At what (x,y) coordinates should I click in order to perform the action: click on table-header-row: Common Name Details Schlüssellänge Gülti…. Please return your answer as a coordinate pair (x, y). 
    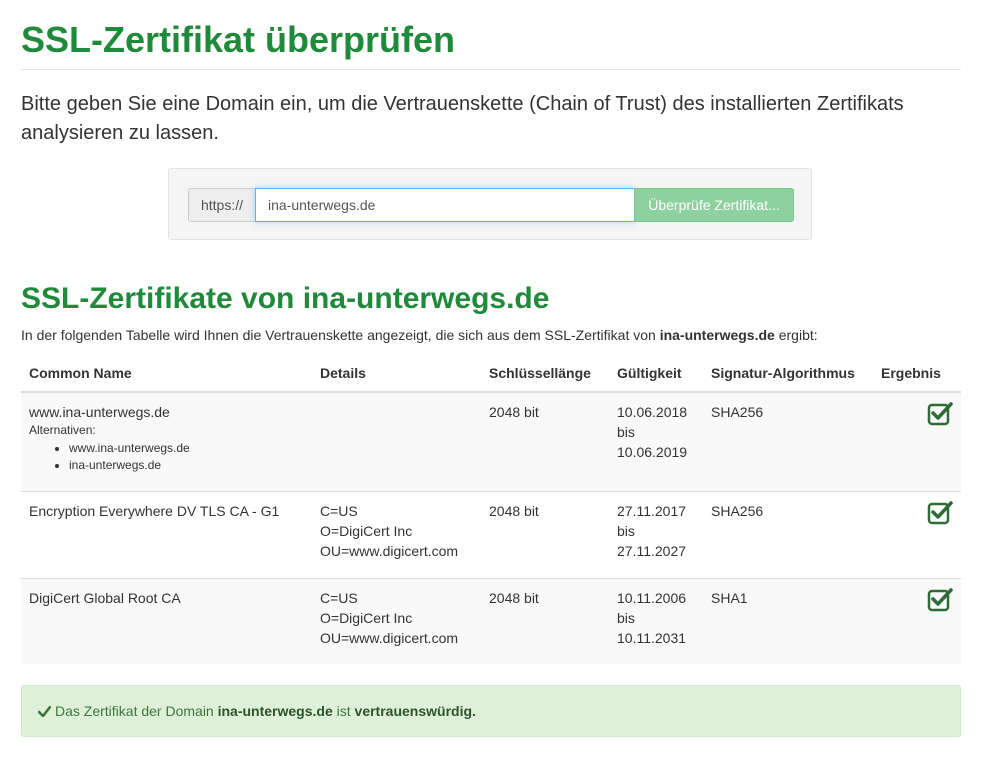
    Looking at the image, I should click on (491, 374).